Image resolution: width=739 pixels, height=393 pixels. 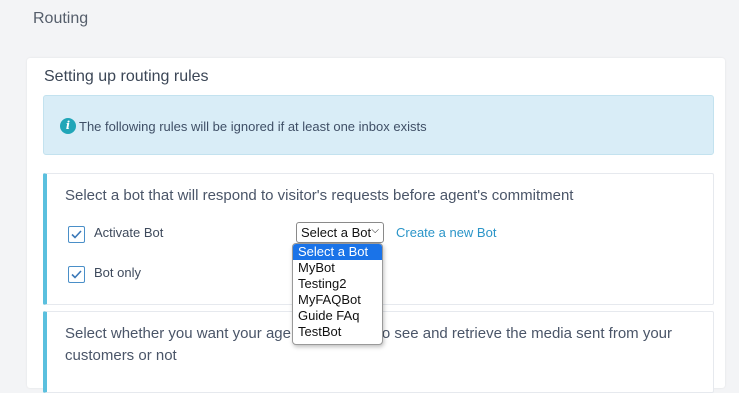 What do you see at coordinates (375, 230) in the screenshot?
I see `chevron-down-icon: ⌵` at bounding box center [375, 230].